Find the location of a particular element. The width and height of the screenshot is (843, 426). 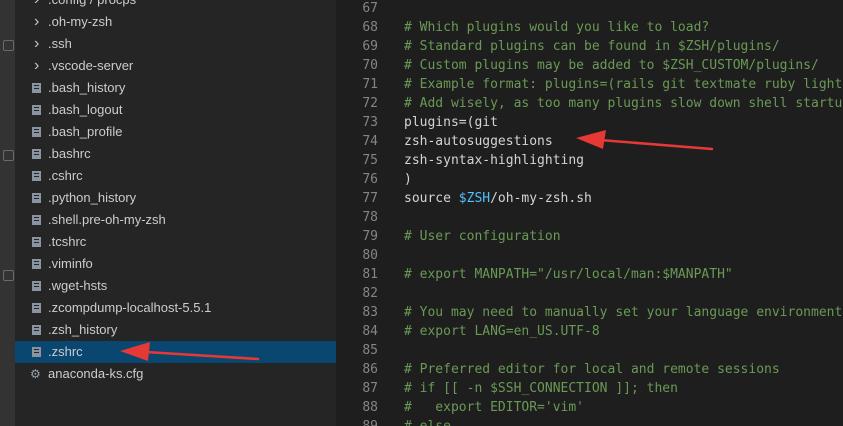

code-text: # export LANG=en_US.UTF-8 is located at coordinates (502, 331).